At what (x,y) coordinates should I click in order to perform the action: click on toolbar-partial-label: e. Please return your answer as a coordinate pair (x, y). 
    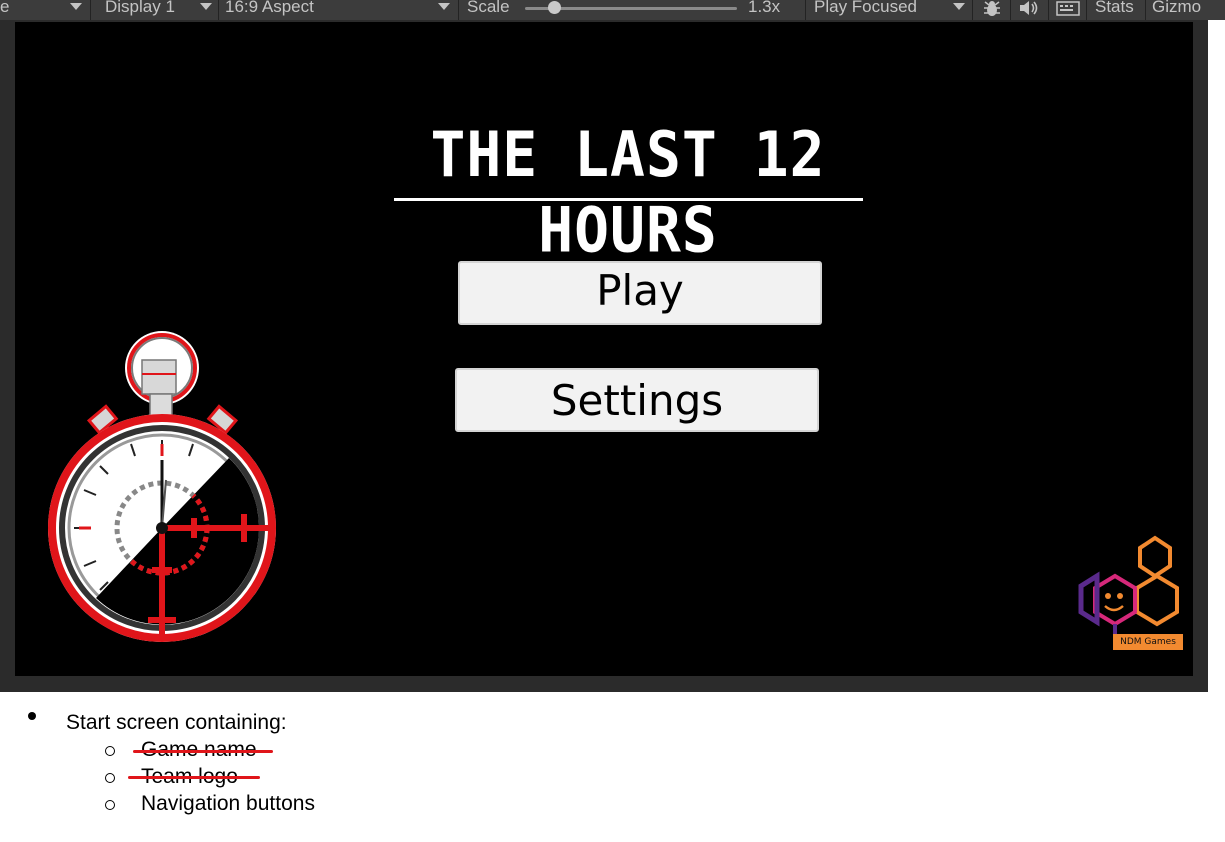
    Looking at the image, I should click on (5, 8).